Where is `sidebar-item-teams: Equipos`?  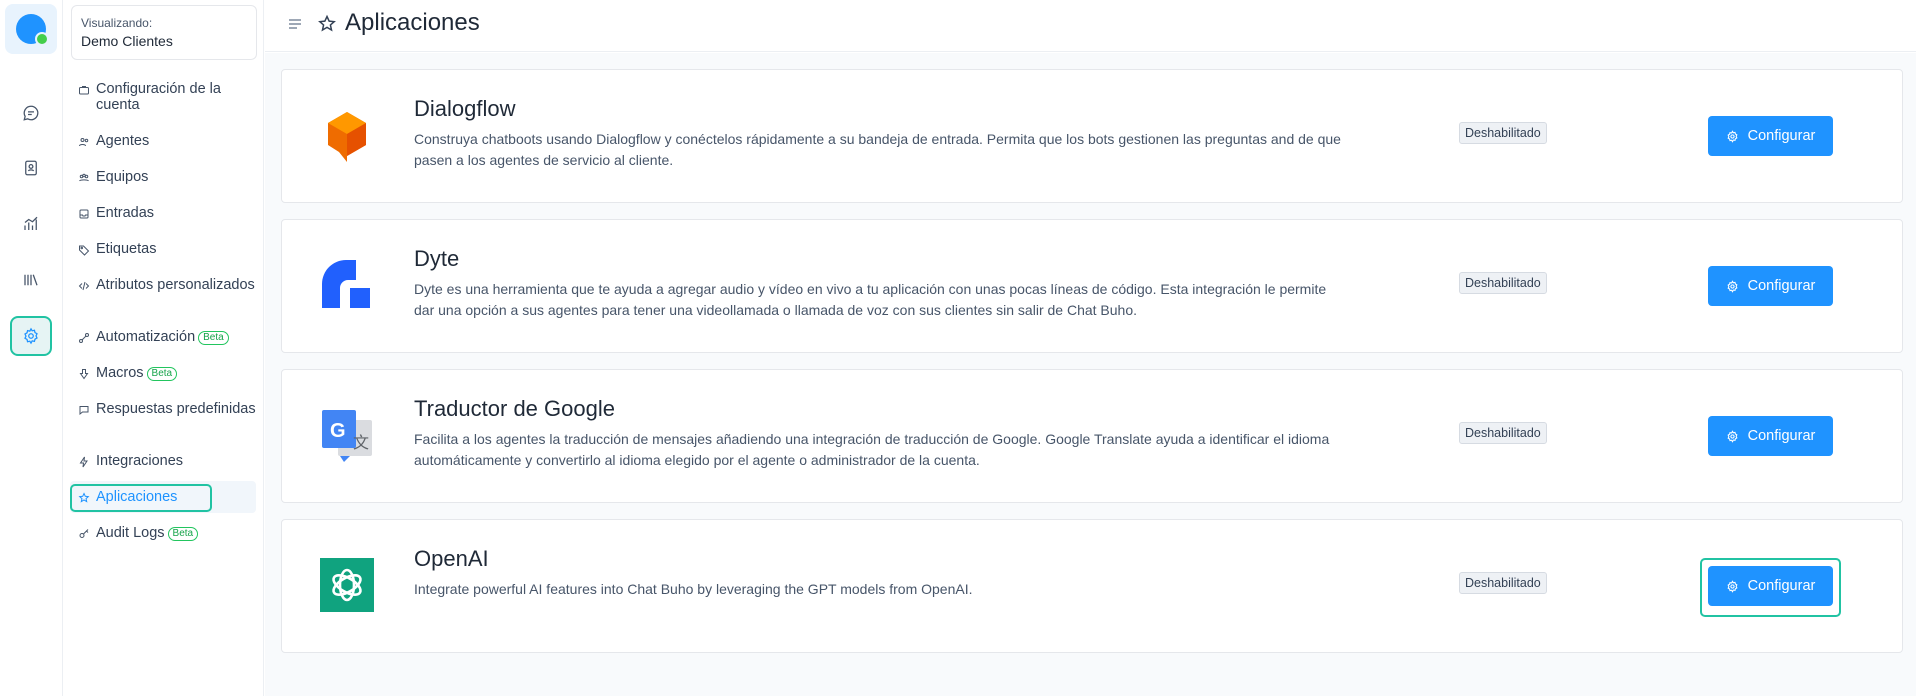 sidebar-item-teams: Equipos is located at coordinates (163, 177).